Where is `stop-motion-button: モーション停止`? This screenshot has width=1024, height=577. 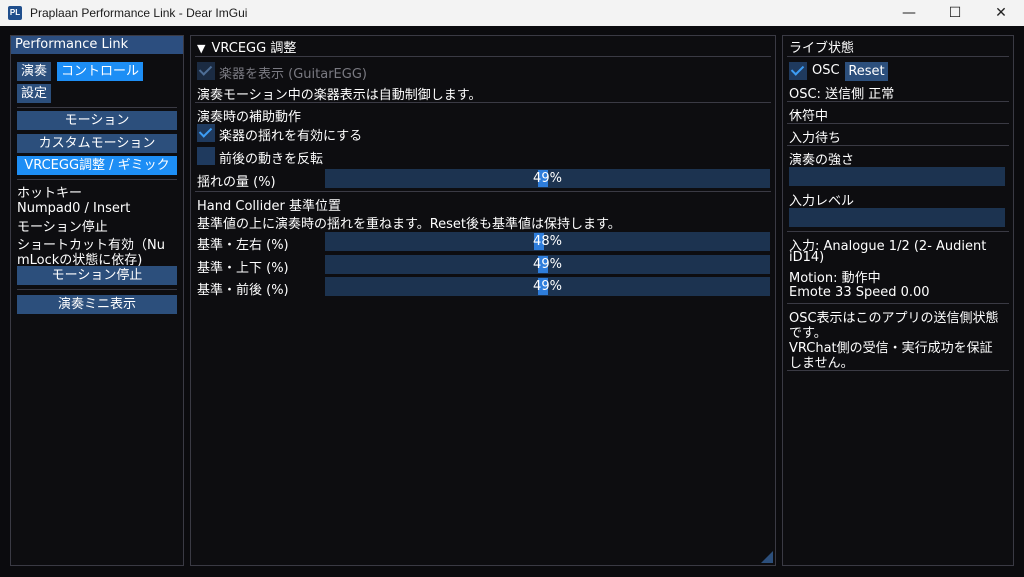
stop-motion-button: モーション停止 is located at coordinates (97, 275).